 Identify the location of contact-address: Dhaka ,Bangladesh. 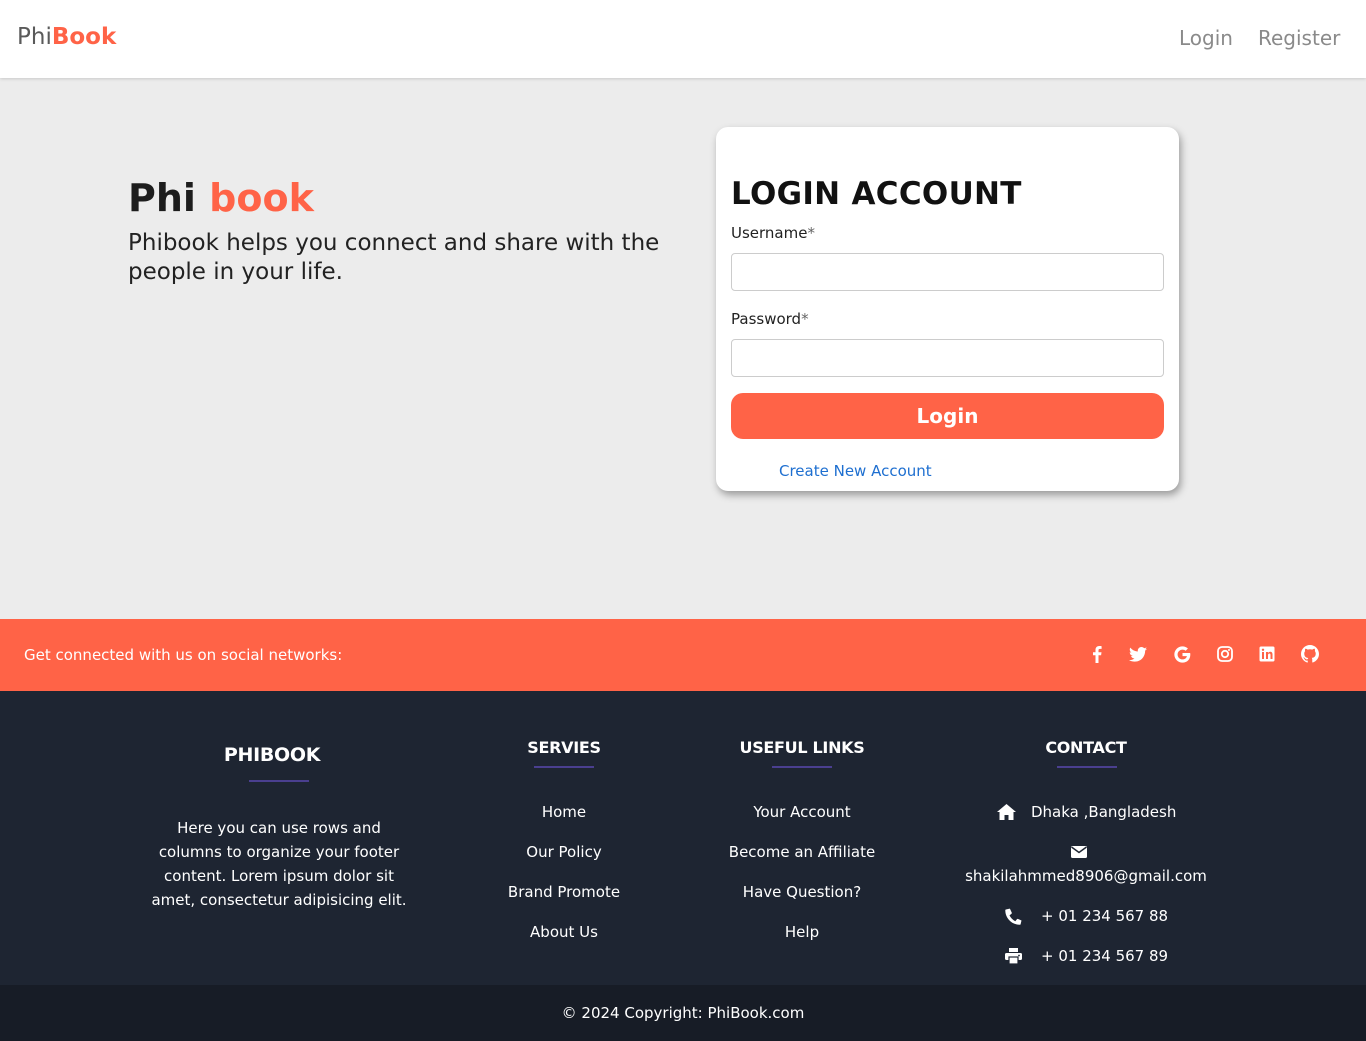
(1086, 812).